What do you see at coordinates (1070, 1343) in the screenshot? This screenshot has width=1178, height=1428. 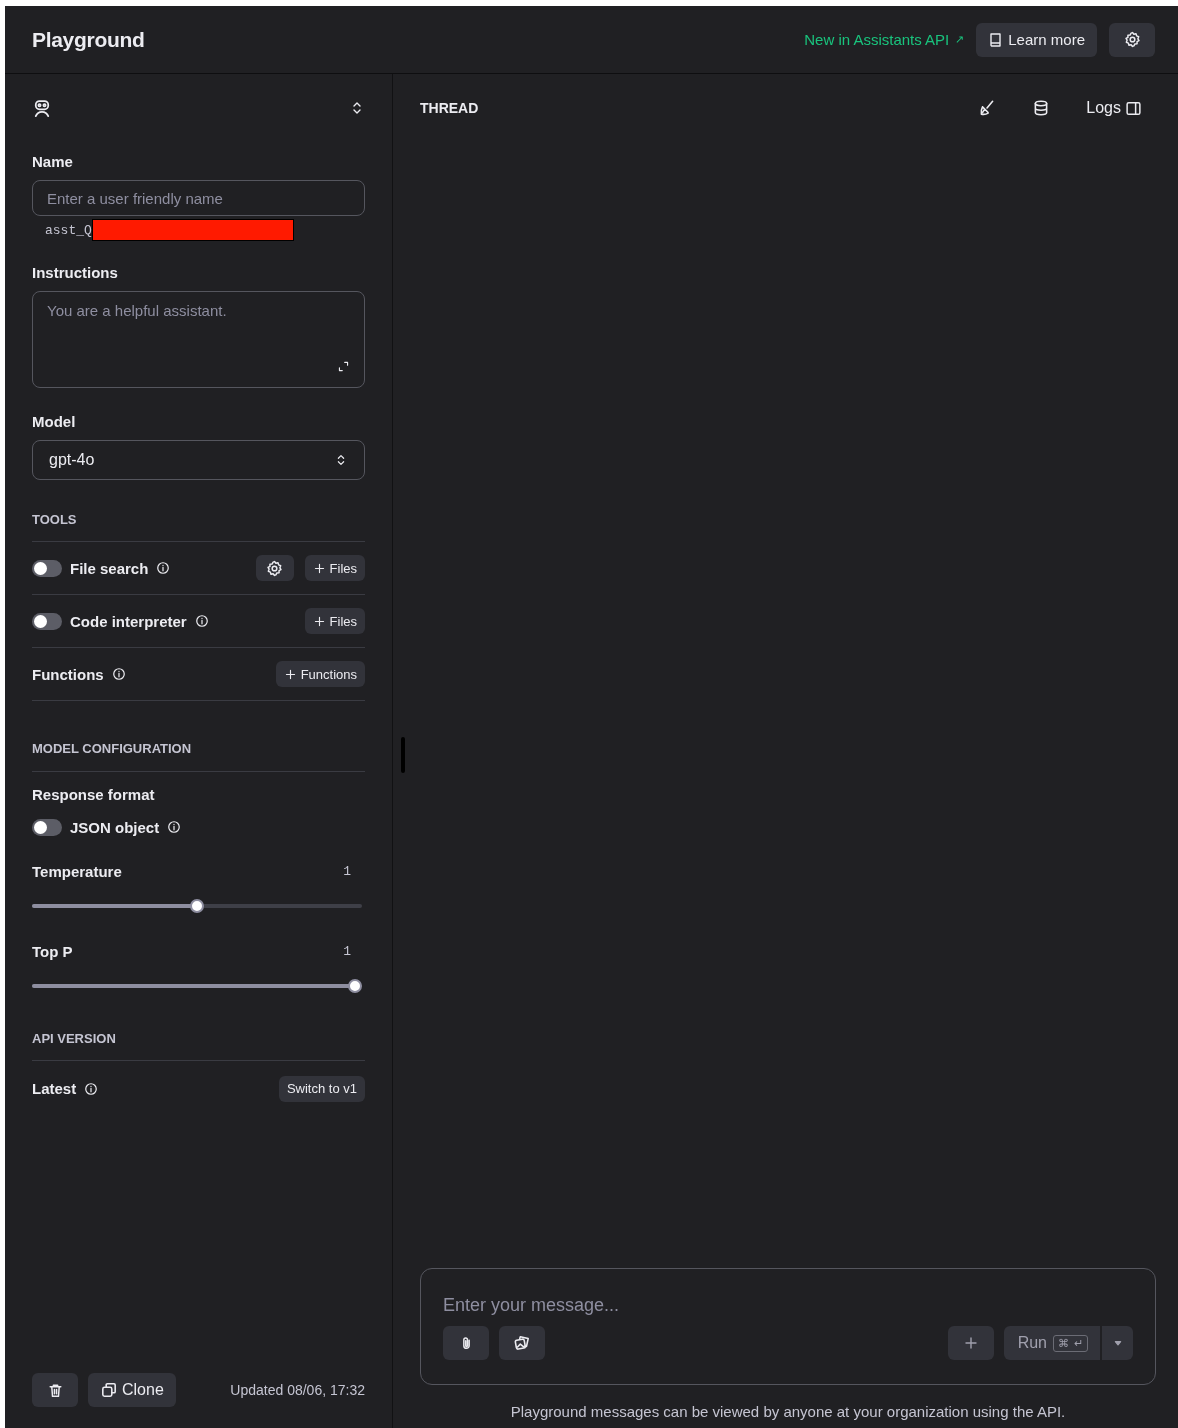 I see `shortcut-hint: ⌘ ↵` at bounding box center [1070, 1343].